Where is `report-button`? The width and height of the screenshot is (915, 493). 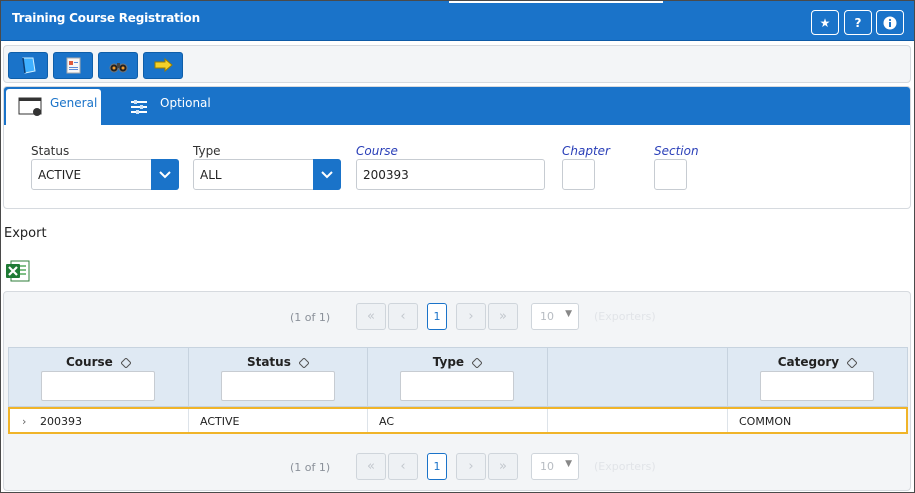
report-button is located at coordinates (73, 65).